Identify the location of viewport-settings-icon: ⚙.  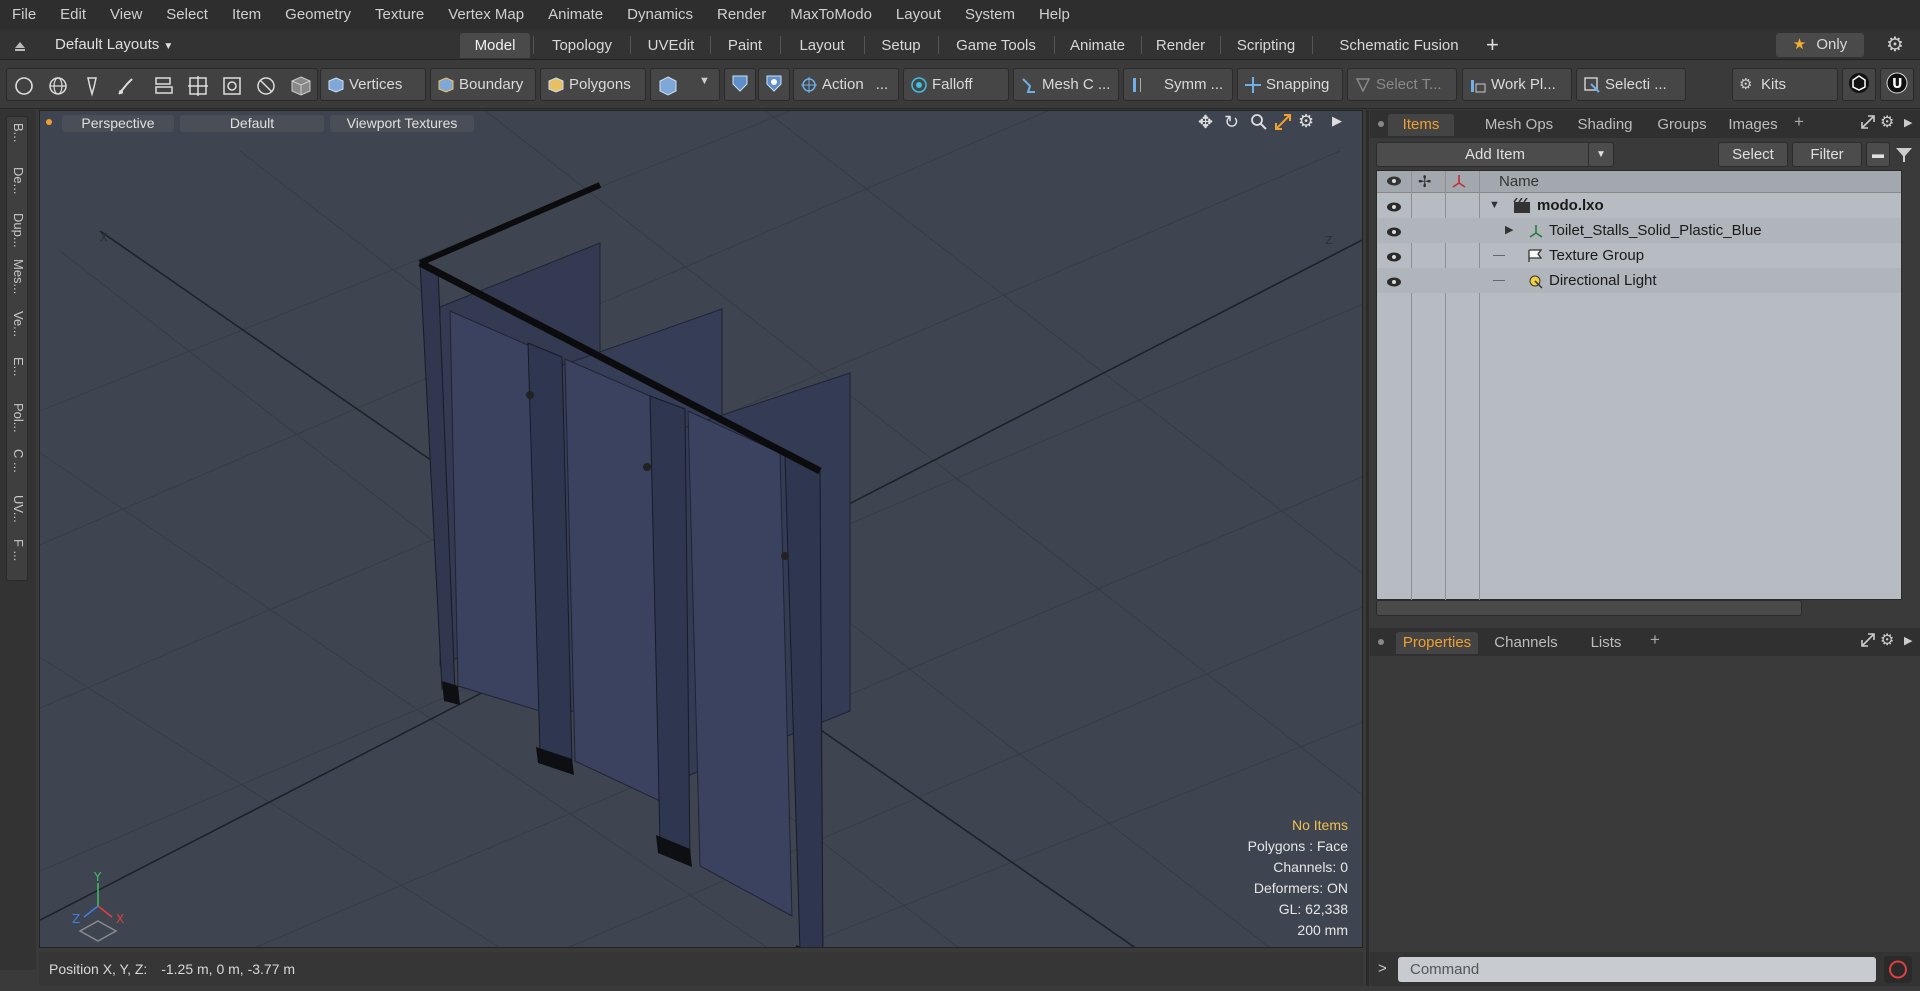
(1306, 121).